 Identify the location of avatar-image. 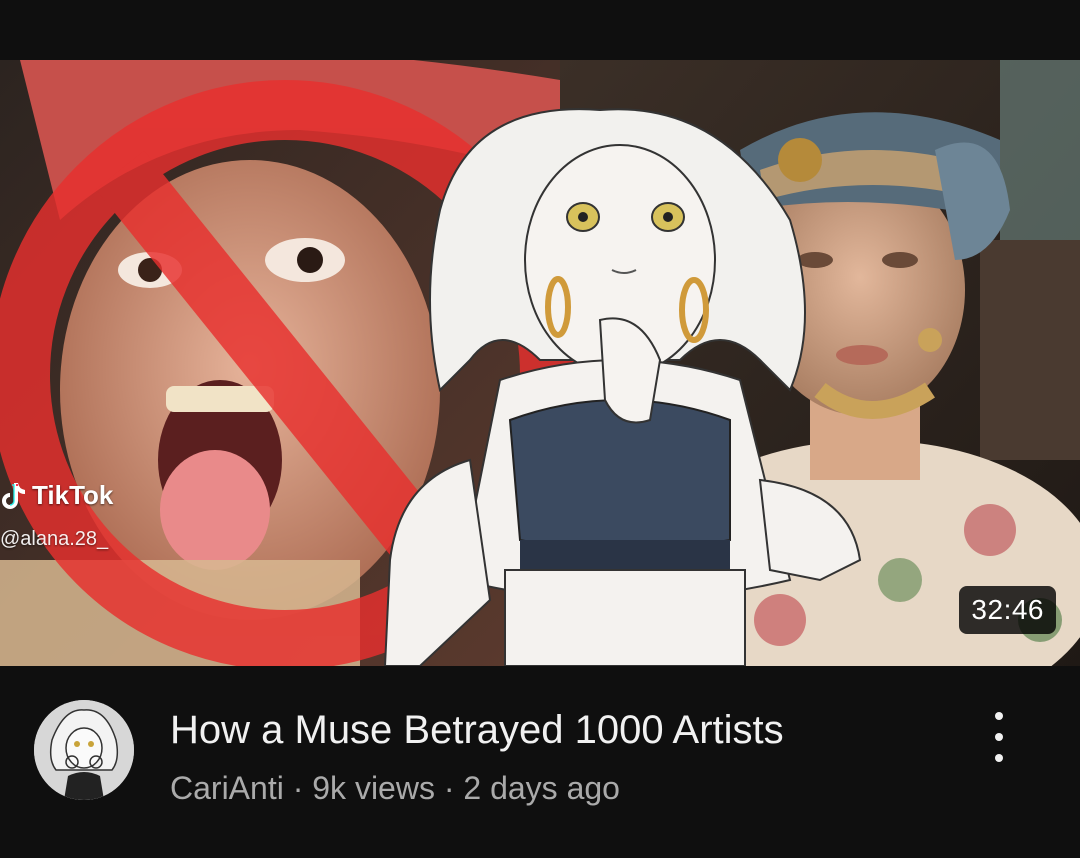
(84, 750).